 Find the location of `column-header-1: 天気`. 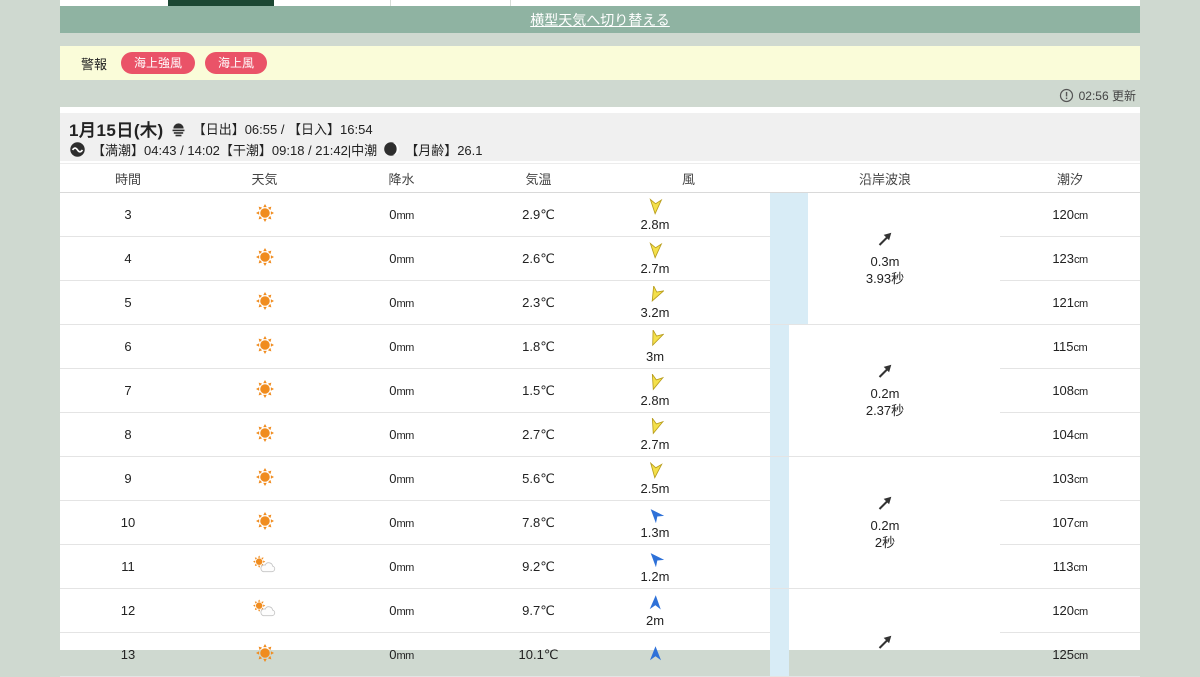

column-header-1: 天気 is located at coordinates (264, 178).